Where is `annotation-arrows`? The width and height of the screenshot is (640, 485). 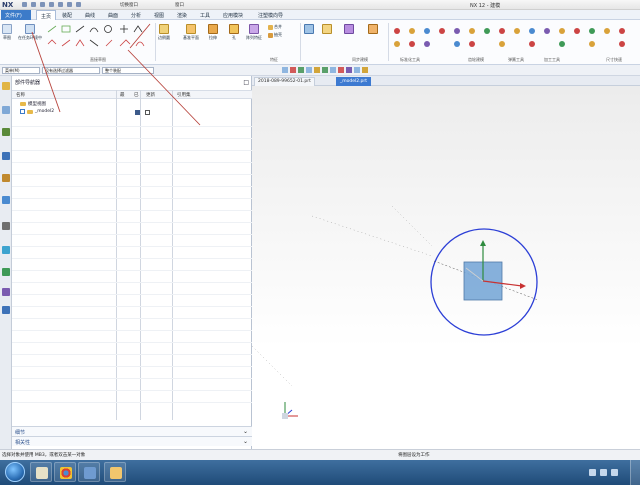 annotation-arrows is located at coordinates (116, 74).